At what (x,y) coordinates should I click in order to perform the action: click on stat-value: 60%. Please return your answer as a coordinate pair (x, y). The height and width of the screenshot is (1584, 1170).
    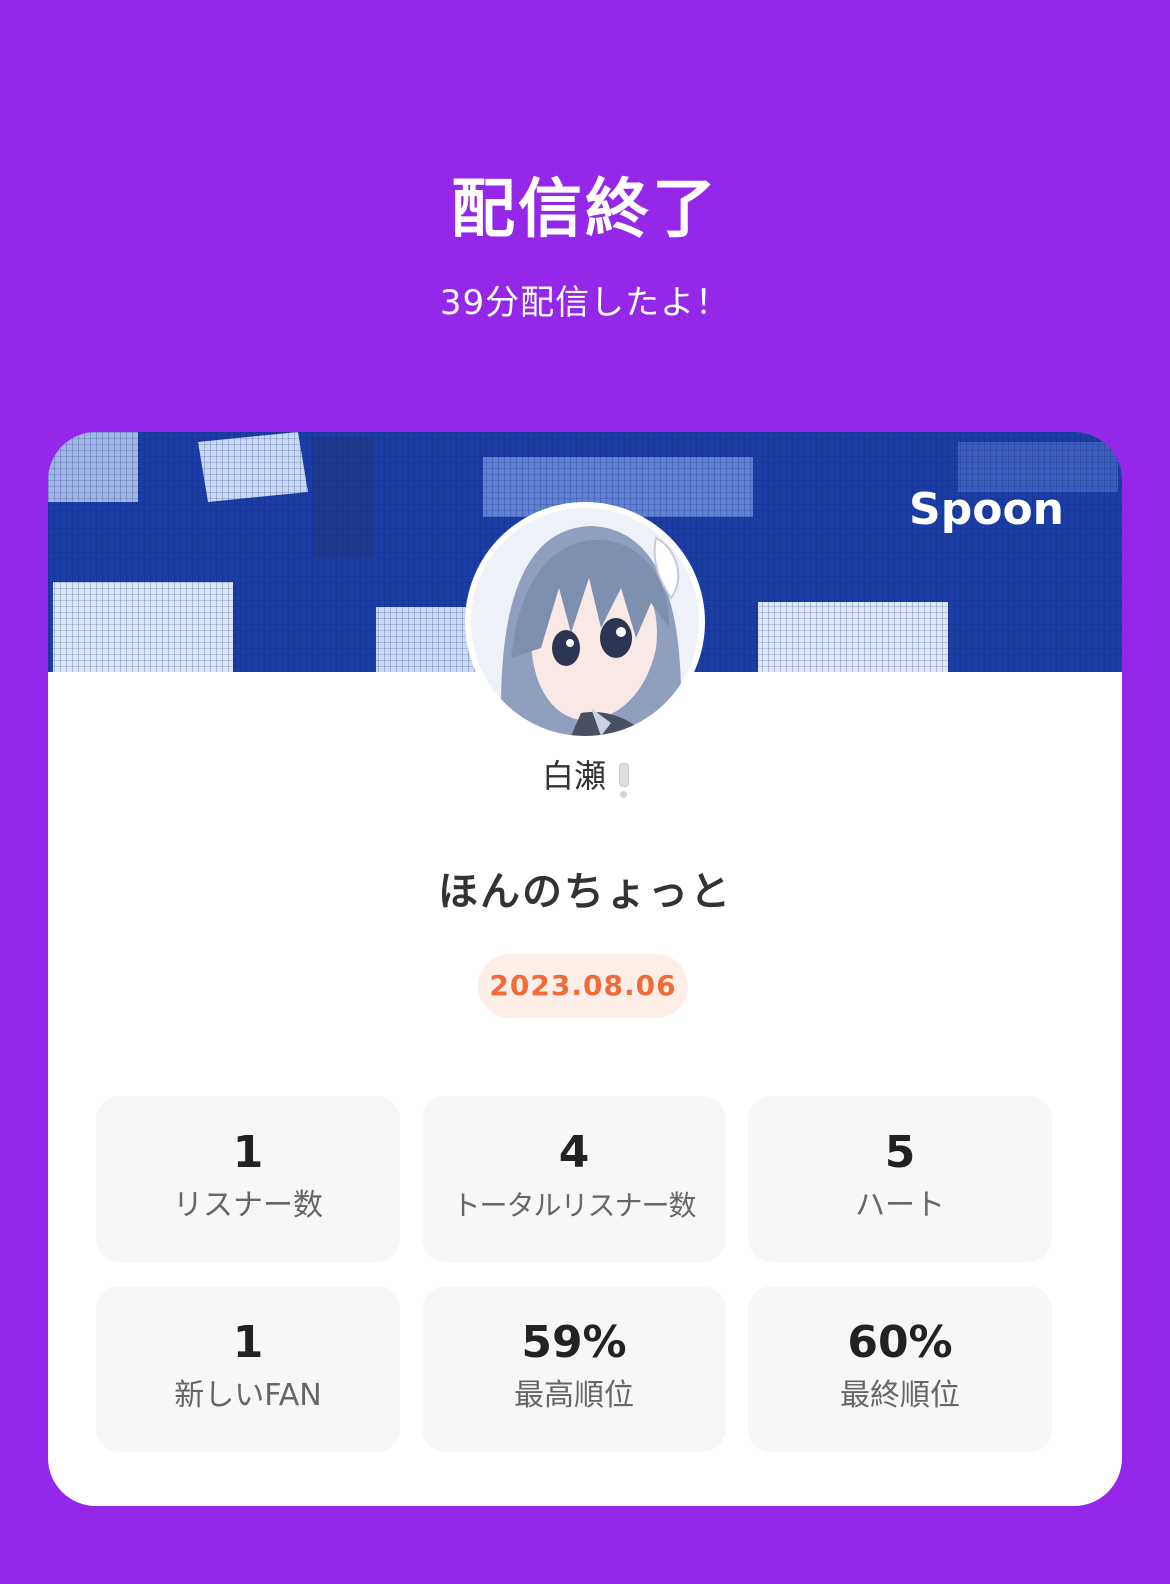
    Looking at the image, I should click on (900, 1342).